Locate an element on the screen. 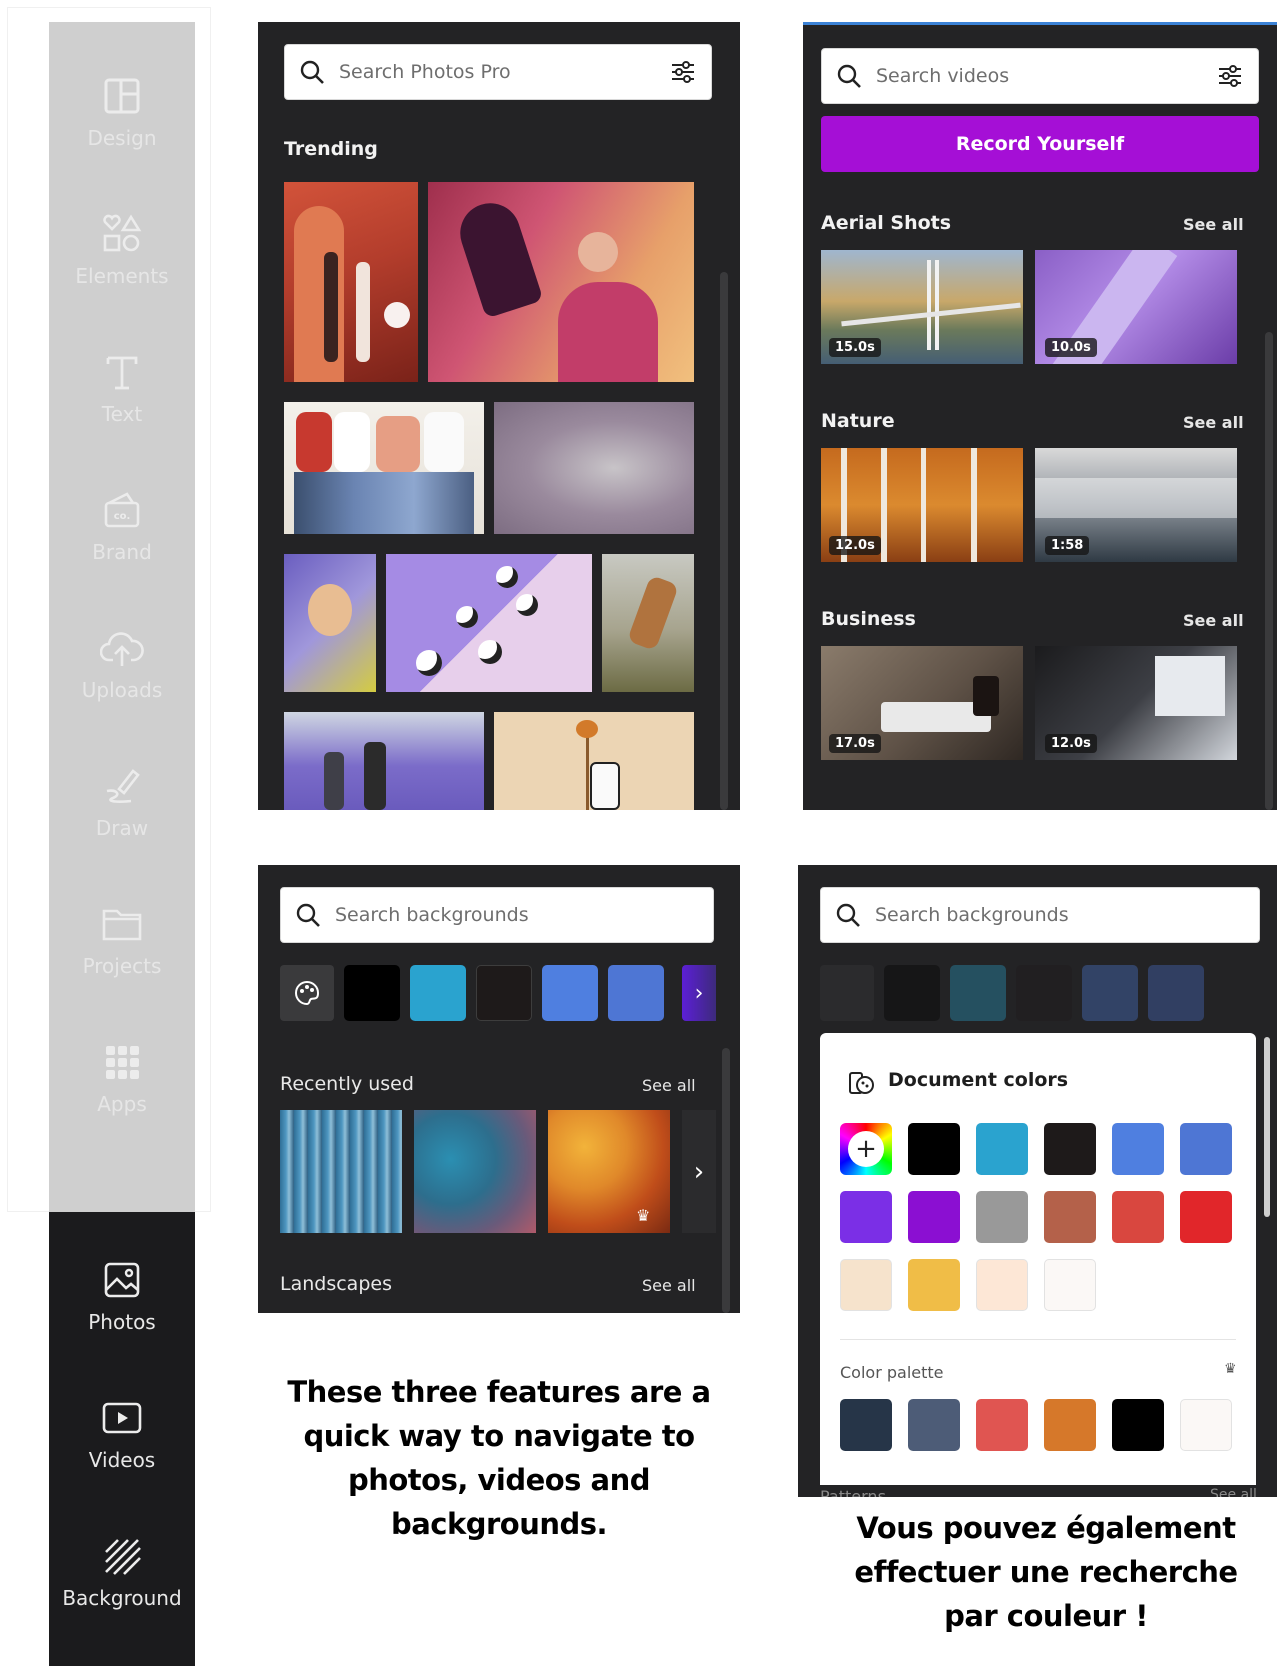  sidebar-item-design: Design is located at coordinates (122, 112).